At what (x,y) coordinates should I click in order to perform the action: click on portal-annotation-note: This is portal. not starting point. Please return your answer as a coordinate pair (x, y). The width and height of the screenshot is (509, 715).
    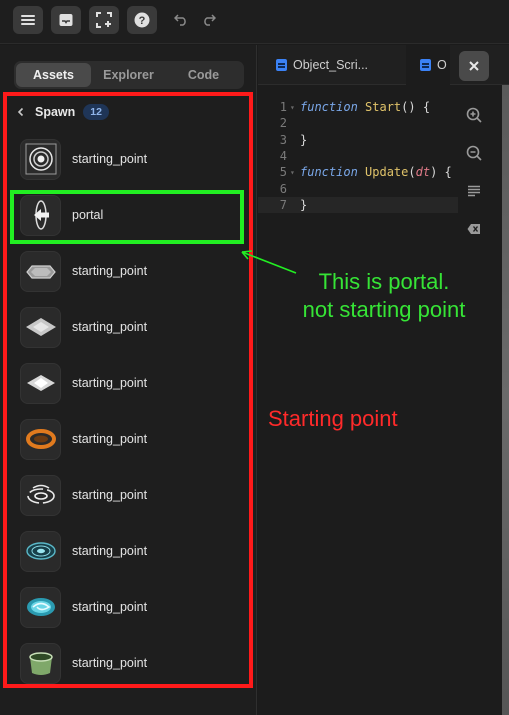
    Looking at the image, I should click on (384, 296).